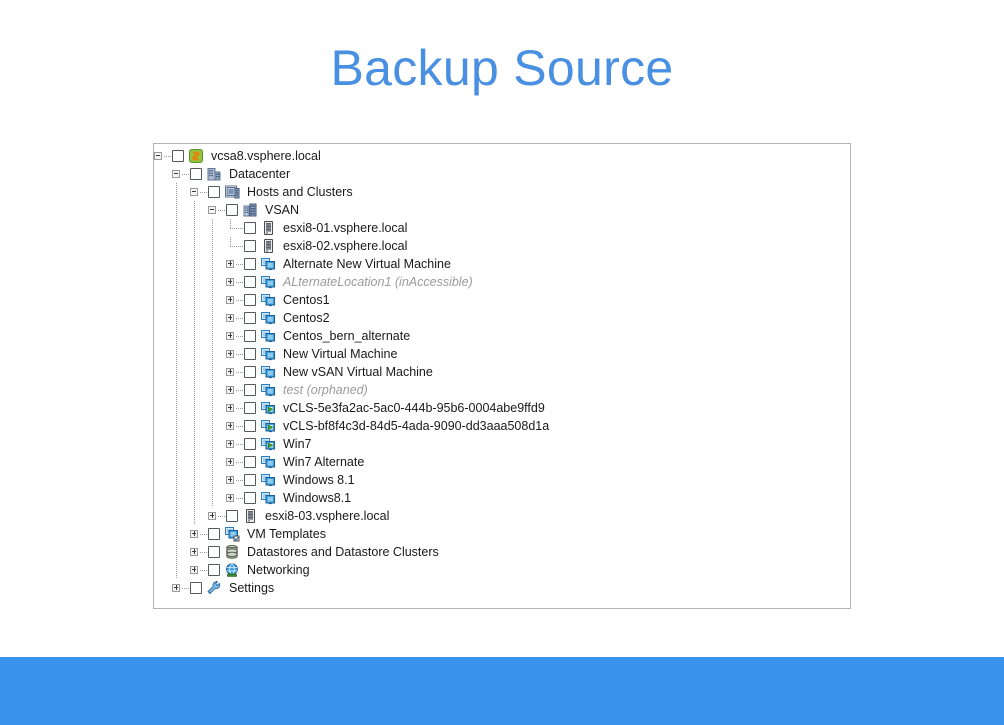 Image resolution: width=1004 pixels, height=725 pixels. I want to click on tree-node: Datastores and Datastore Clusters, so click(502, 552).